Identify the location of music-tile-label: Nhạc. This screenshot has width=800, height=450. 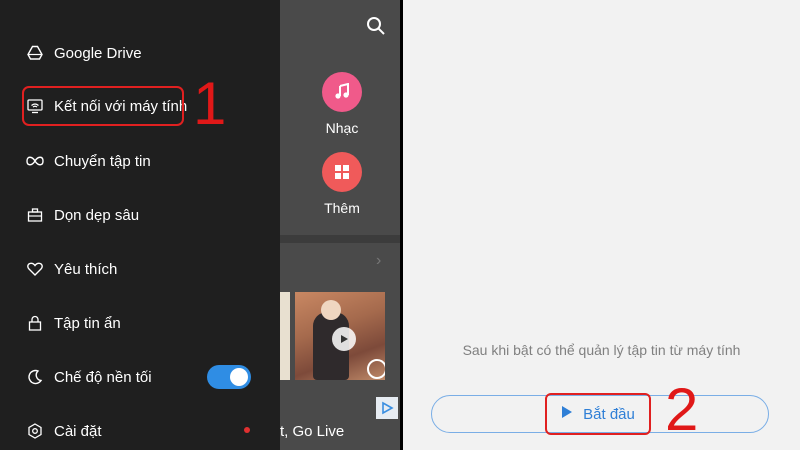
(342, 128).